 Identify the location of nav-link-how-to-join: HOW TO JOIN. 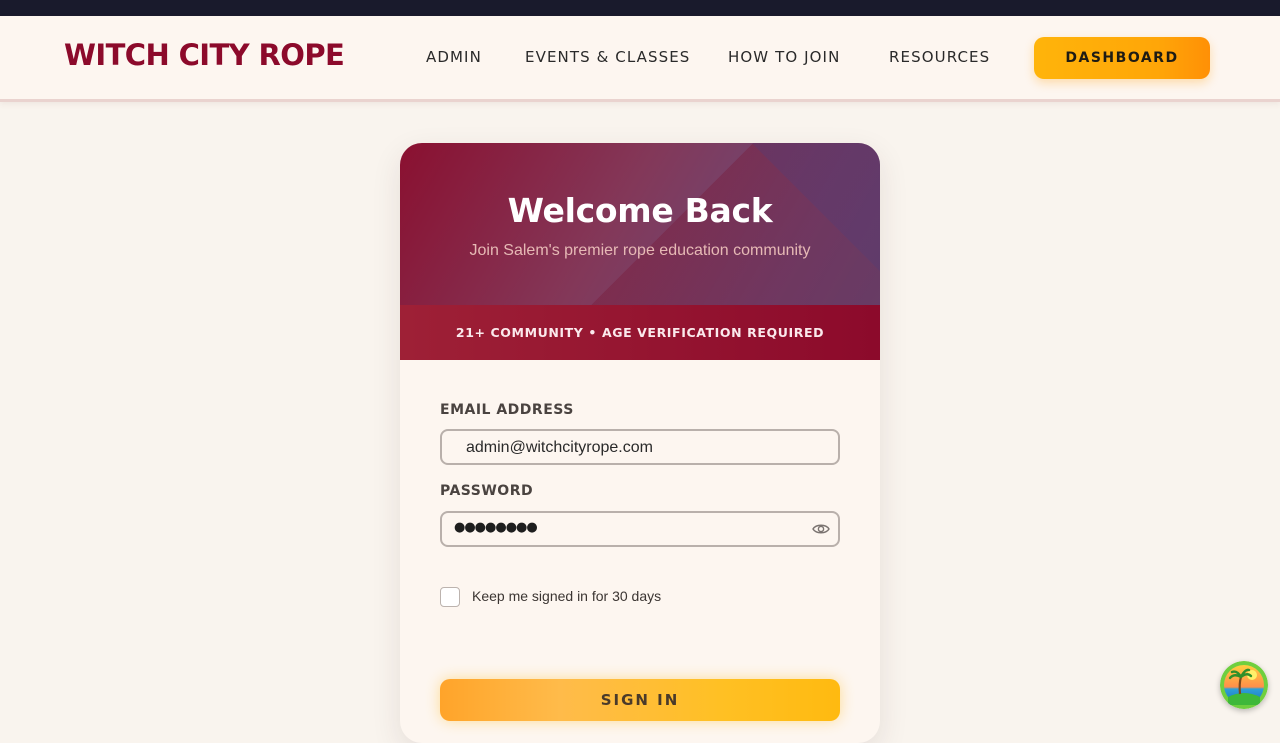
(784, 57).